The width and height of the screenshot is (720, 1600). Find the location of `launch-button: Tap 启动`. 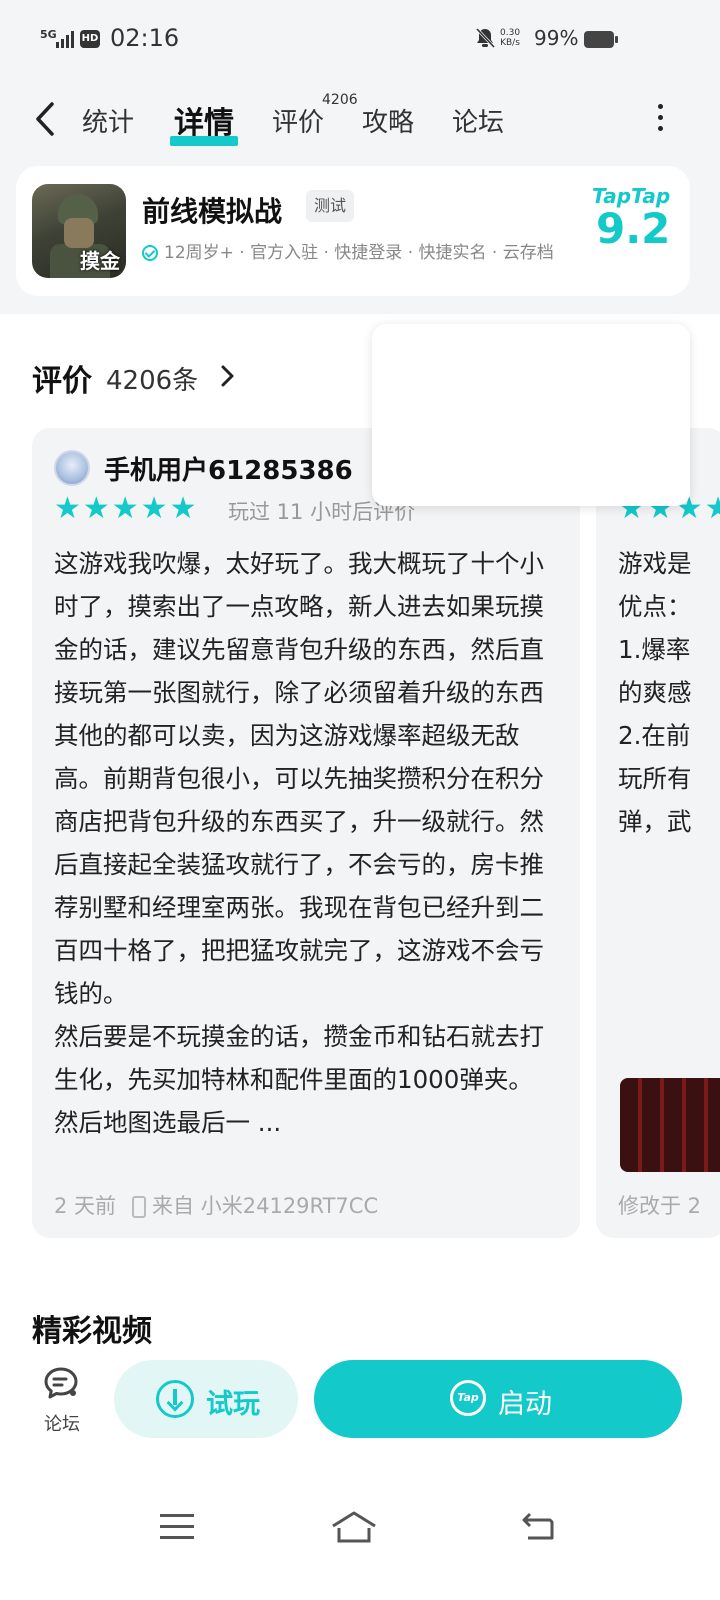

launch-button: Tap 启动 is located at coordinates (498, 1399).